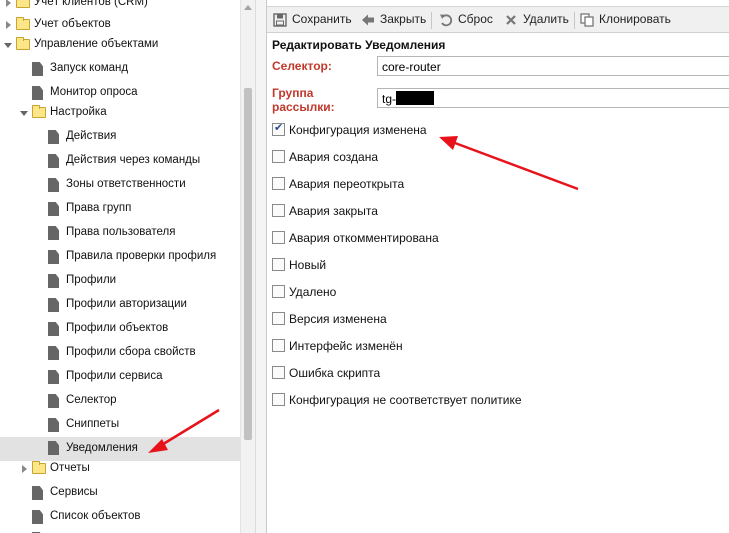  I want to click on tree-item-poll-monitor: Монитор опроса, so click(120, 94).